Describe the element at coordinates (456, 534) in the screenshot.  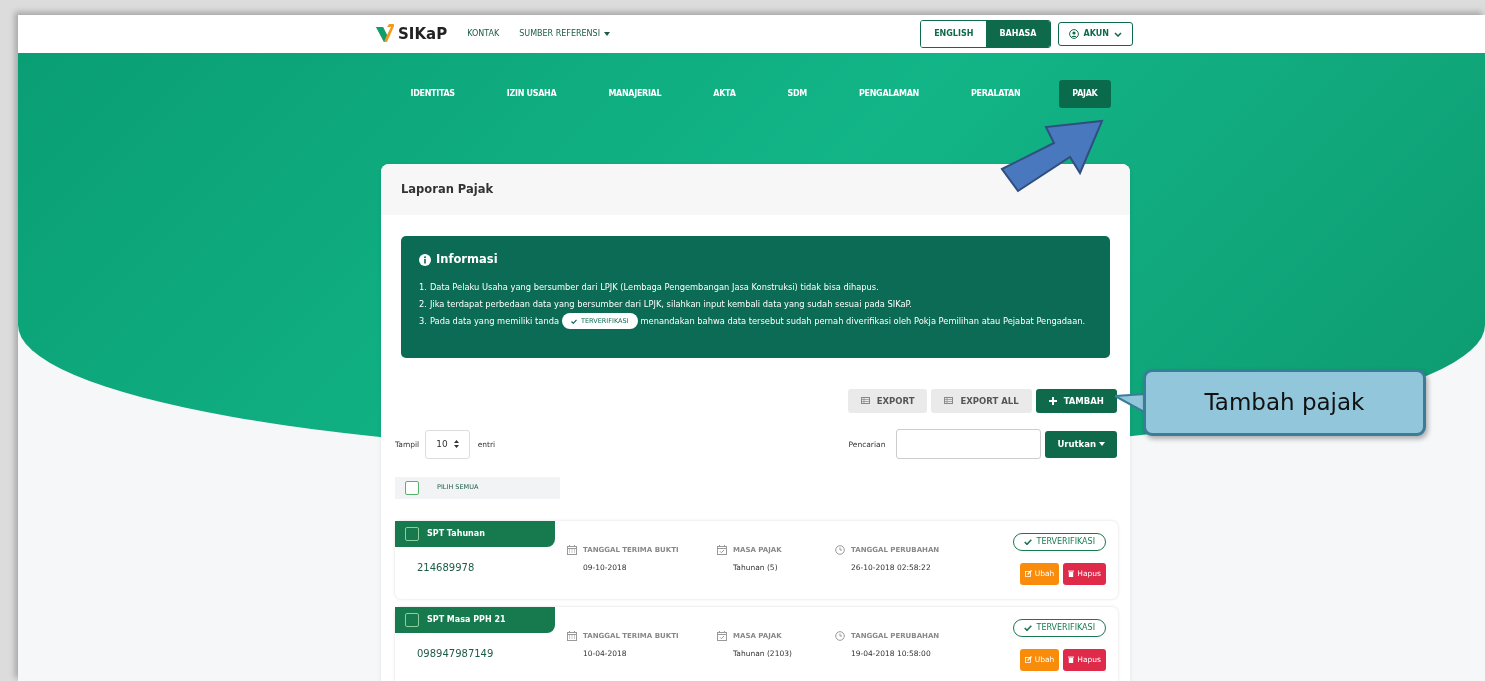
I see `record-type: SPT Tahunan` at that location.